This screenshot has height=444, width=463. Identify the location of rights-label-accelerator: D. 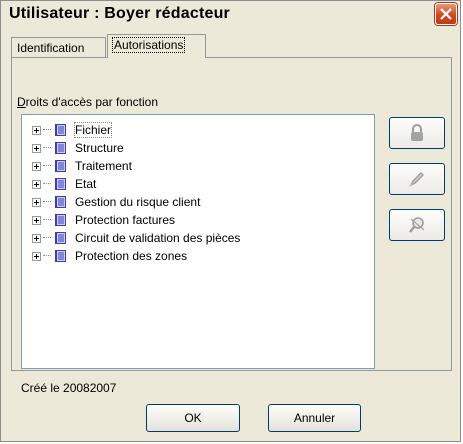
(21, 102).